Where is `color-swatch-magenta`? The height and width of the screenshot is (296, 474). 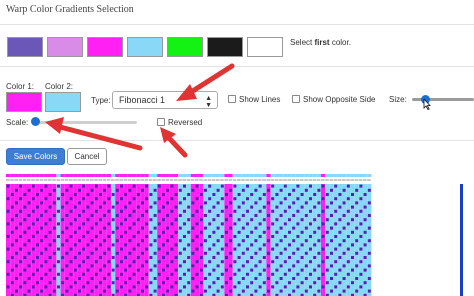
color-swatch-magenta is located at coordinates (105, 47).